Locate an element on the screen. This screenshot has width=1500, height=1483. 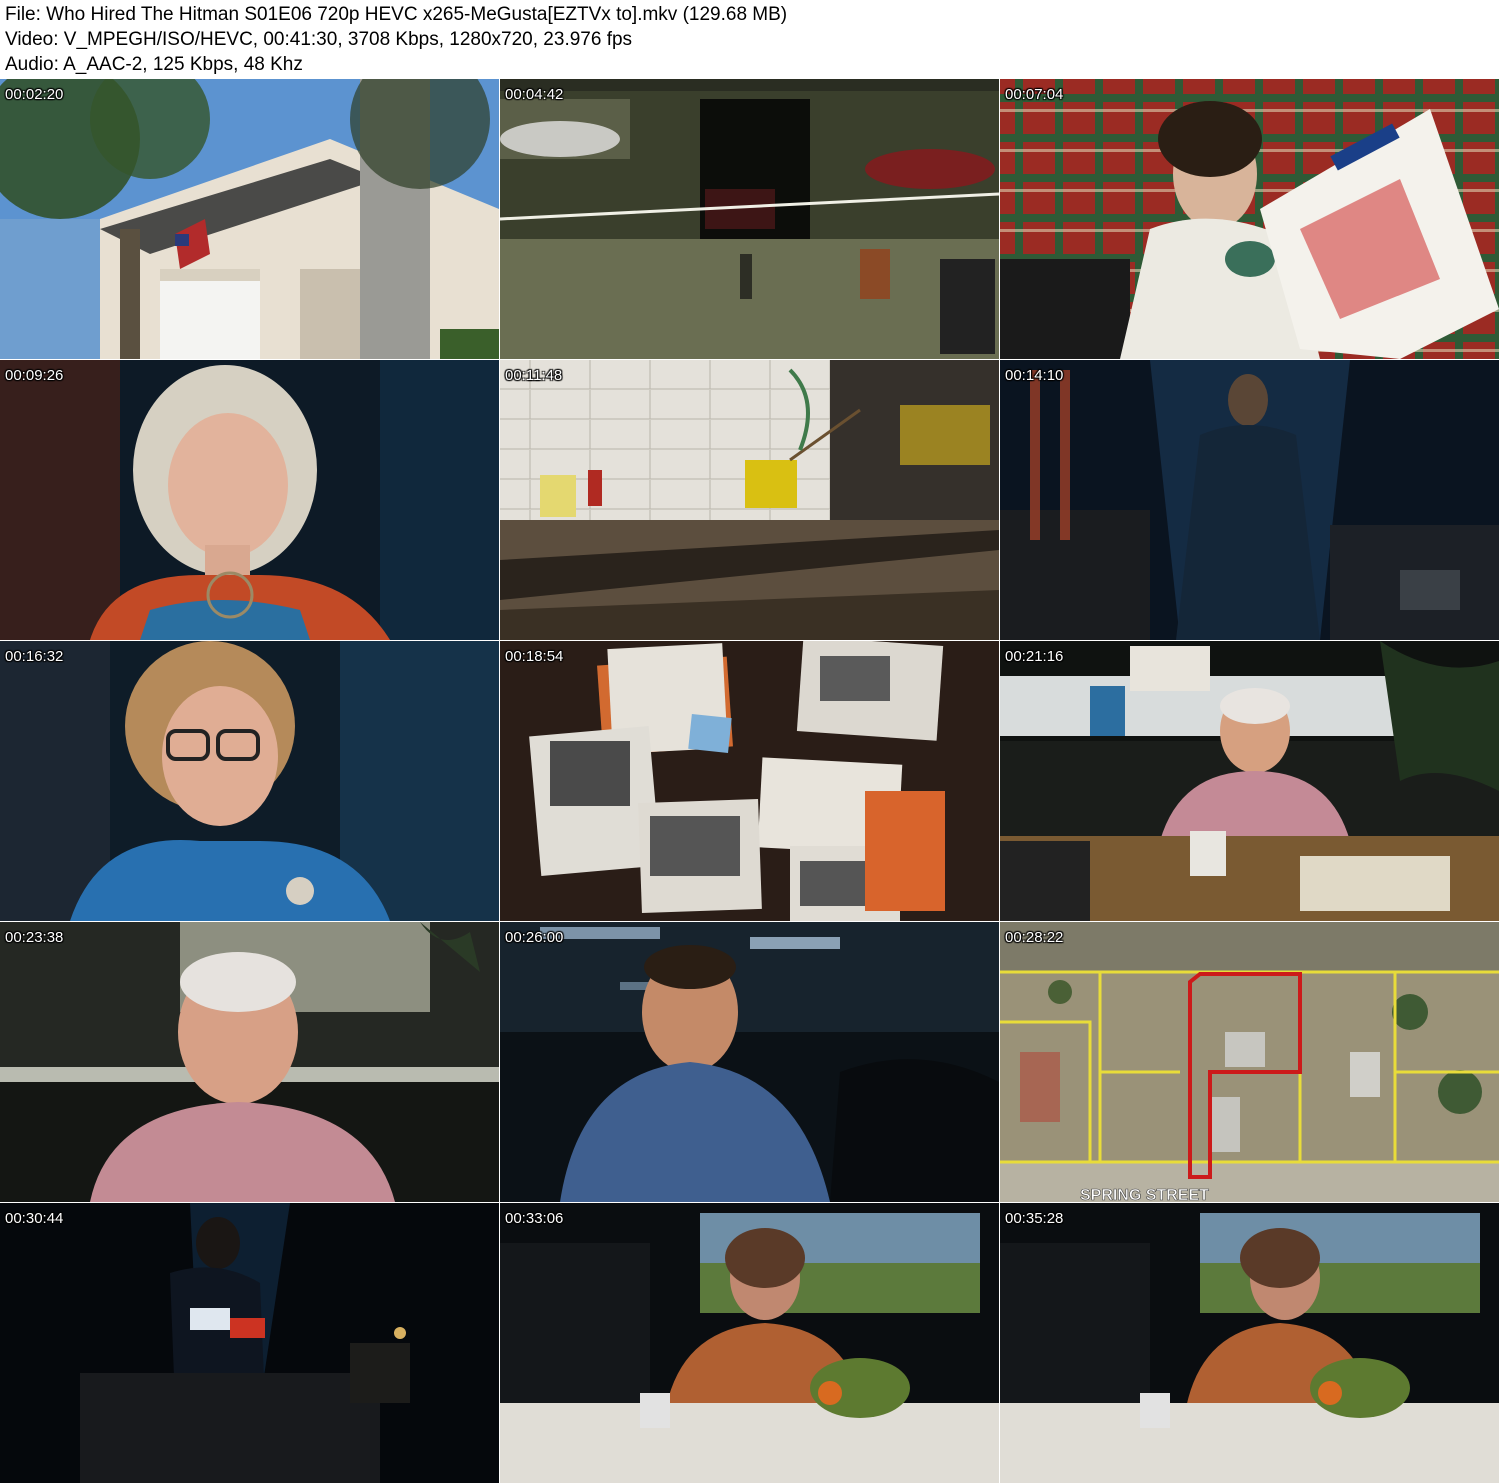
woman-at-table-image is located at coordinates (749, 1343).